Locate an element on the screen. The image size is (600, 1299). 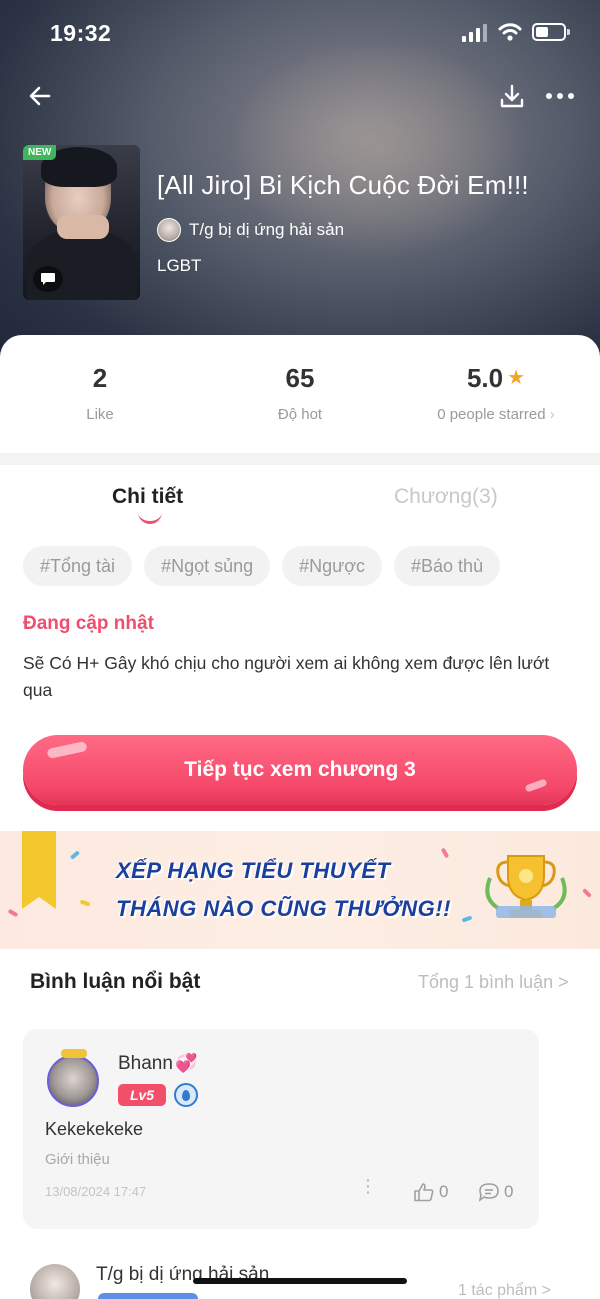
comment-menu-icon: ⋮ is located at coordinates (368, 1190).